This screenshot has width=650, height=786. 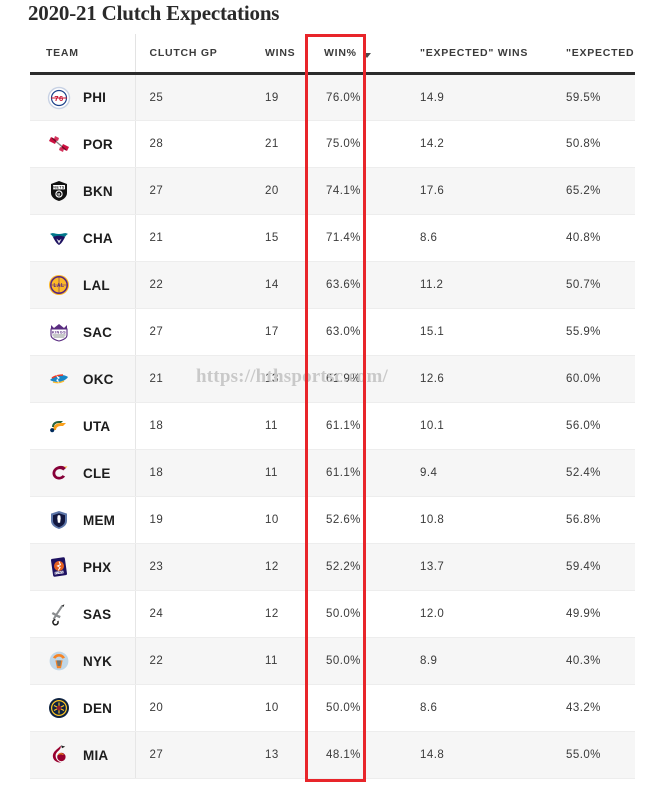 I want to click on page-title: 2020-21 Clutch Expectations, so click(x=154, y=13).